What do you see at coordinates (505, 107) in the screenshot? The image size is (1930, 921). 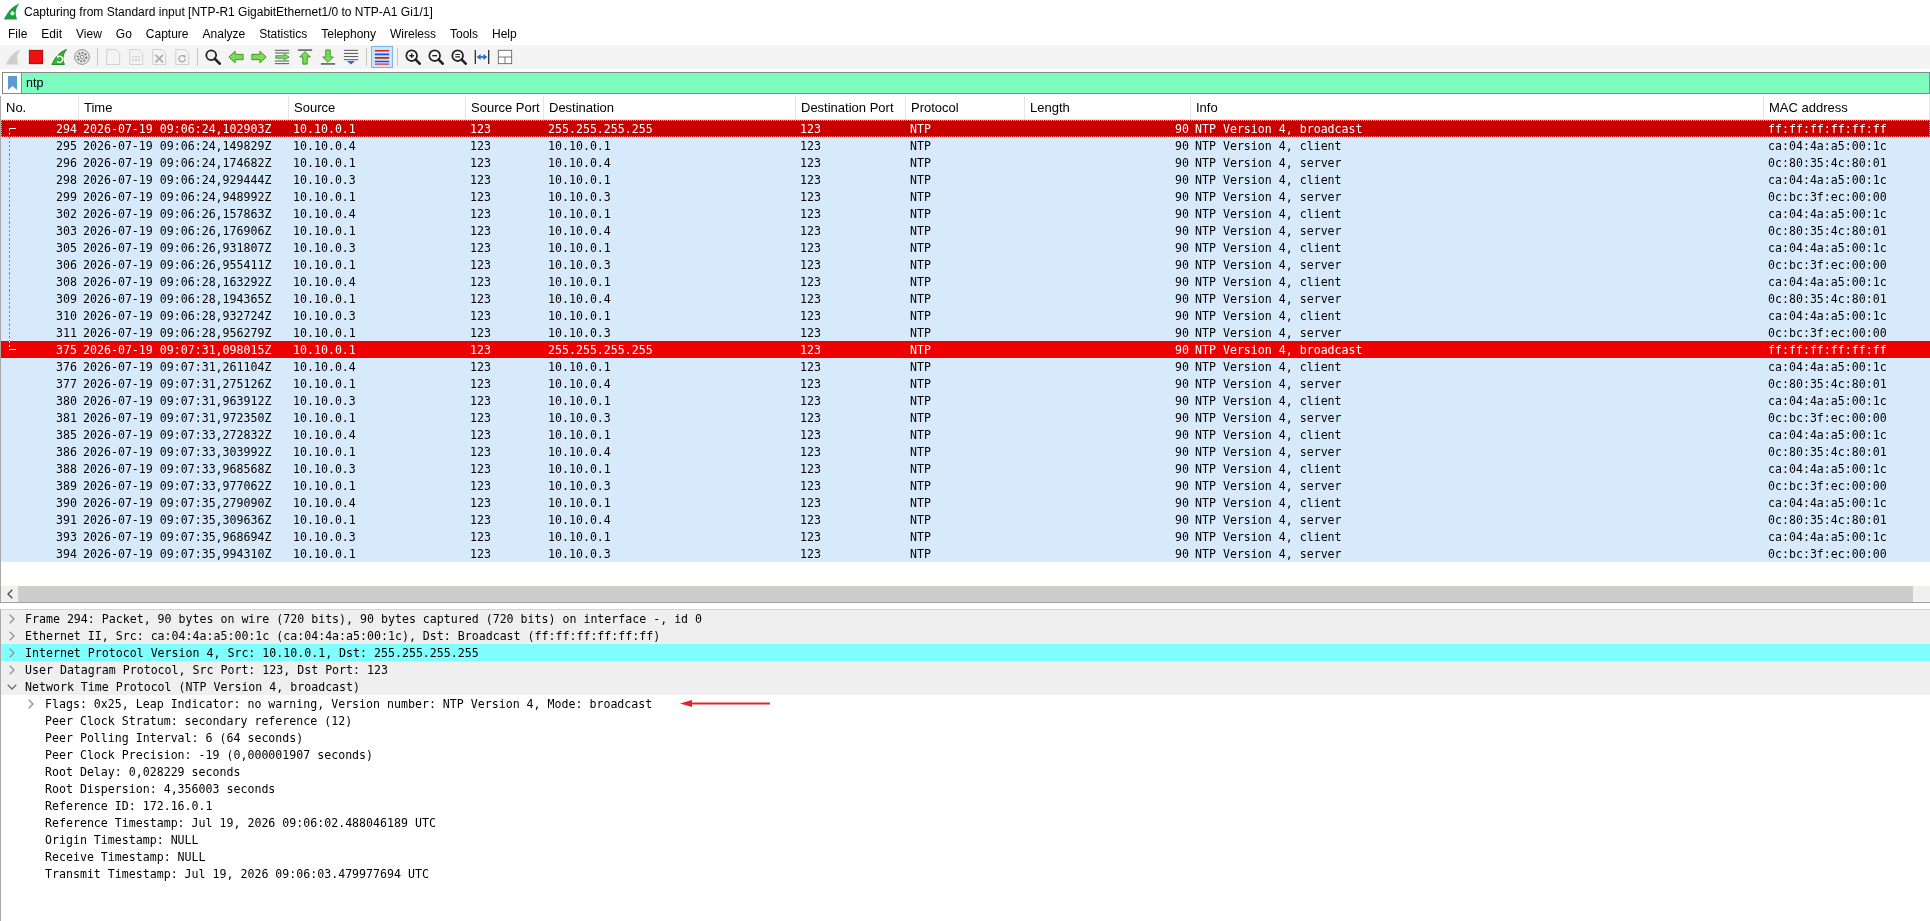 I see `column-header: Source Port` at bounding box center [505, 107].